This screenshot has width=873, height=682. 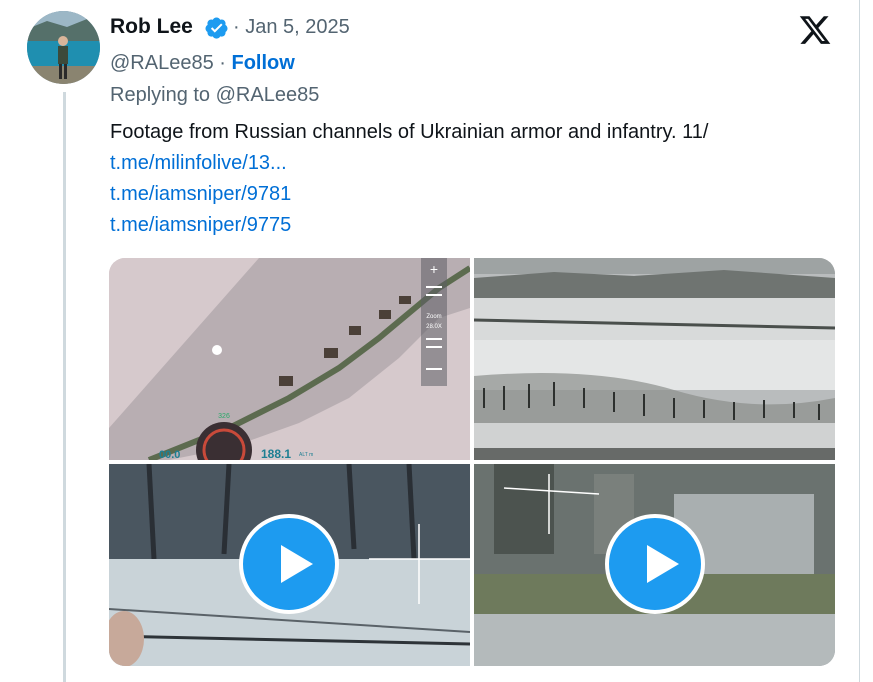 I want to click on x-logo-icon, so click(x=815, y=30).